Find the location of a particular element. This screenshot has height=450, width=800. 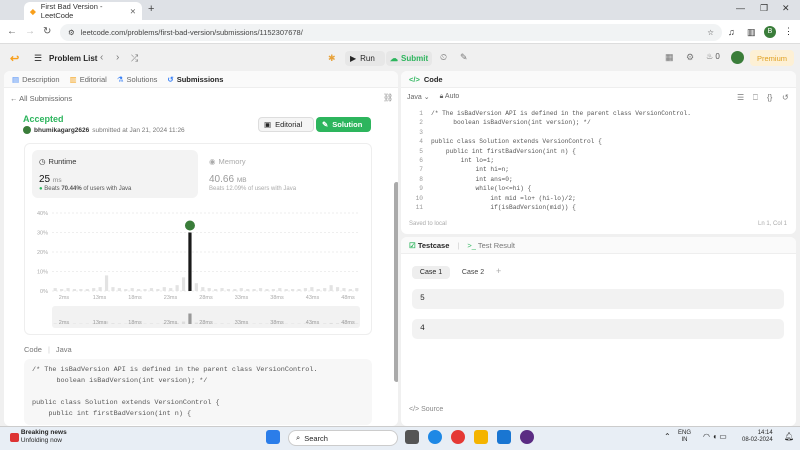

user-avatar is located at coordinates (737, 57).